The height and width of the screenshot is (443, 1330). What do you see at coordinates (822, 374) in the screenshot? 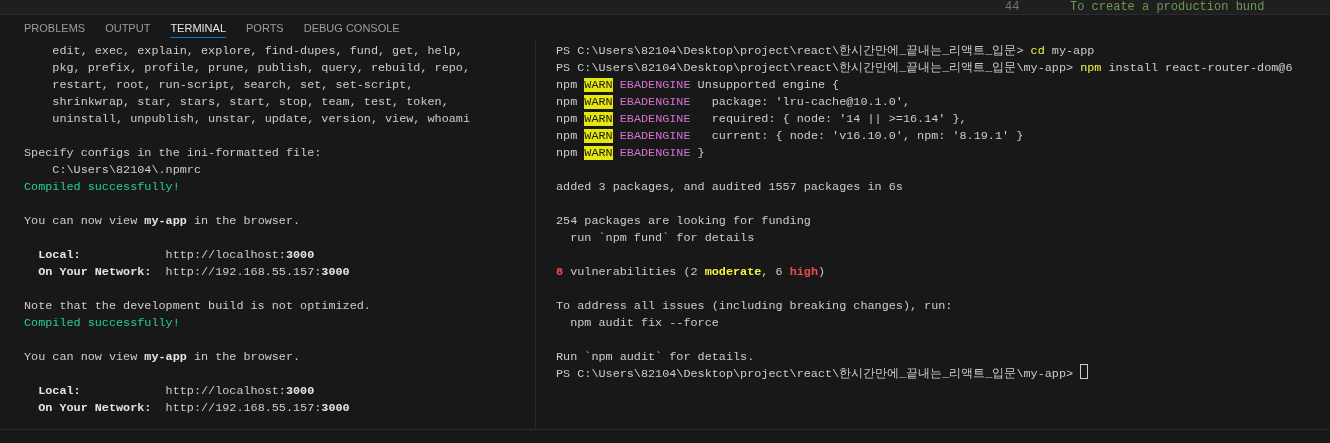
I see `terminal-line: PS C:\Users\82104\Desktop\project\react\한시간만에_끝내는_리액트_입문\my-app>` at bounding box center [822, 374].